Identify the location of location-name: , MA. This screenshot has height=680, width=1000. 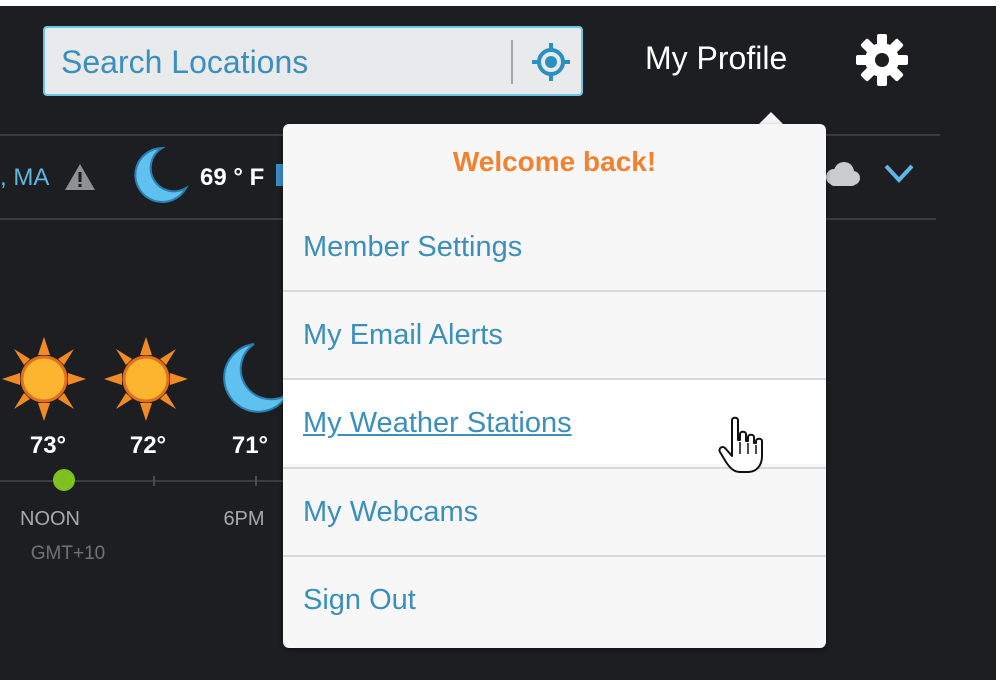
(24, 178).